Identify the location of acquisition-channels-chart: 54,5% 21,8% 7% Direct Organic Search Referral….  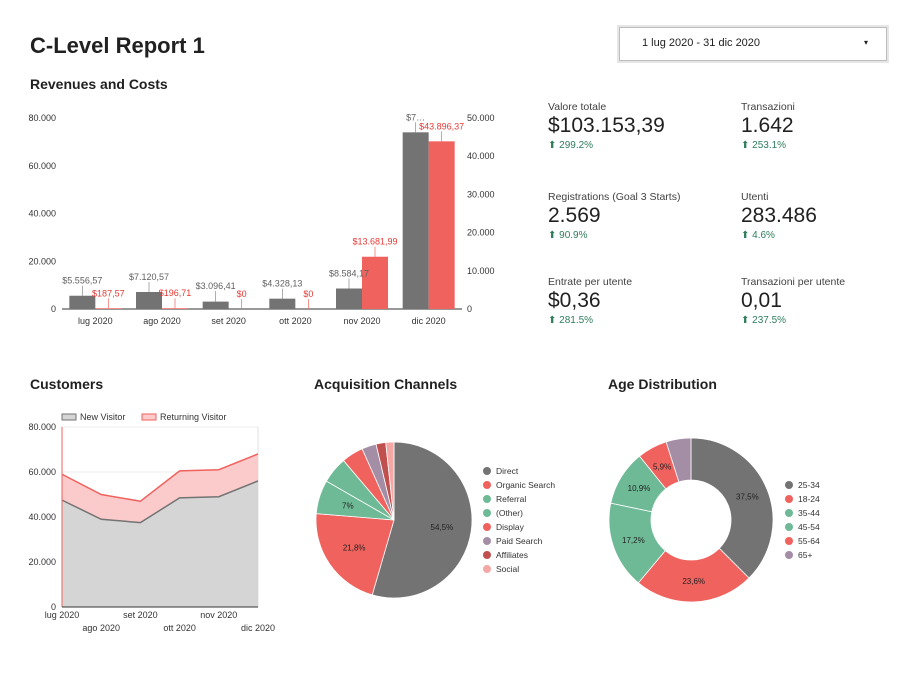
(435, 520).